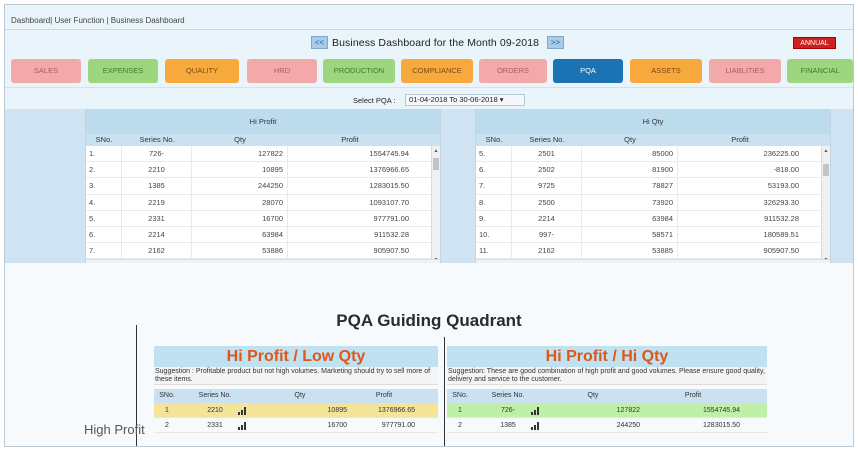  I want to click on qty-cell: 53885, so click(630, 251).